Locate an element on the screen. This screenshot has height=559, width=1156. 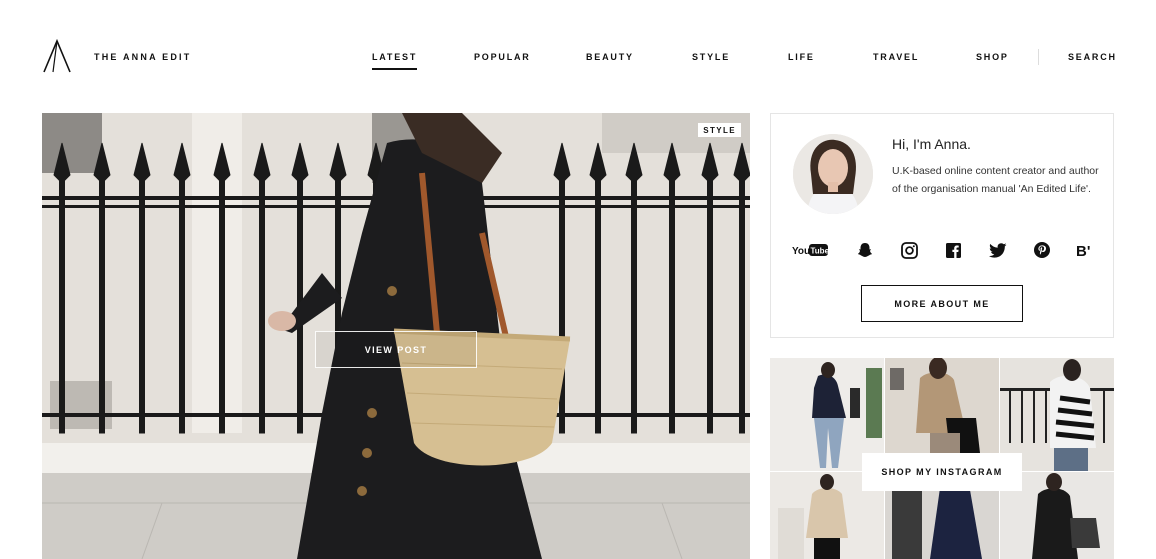
nav-beauty: BEAUTY is located at coordinates (610, 57).